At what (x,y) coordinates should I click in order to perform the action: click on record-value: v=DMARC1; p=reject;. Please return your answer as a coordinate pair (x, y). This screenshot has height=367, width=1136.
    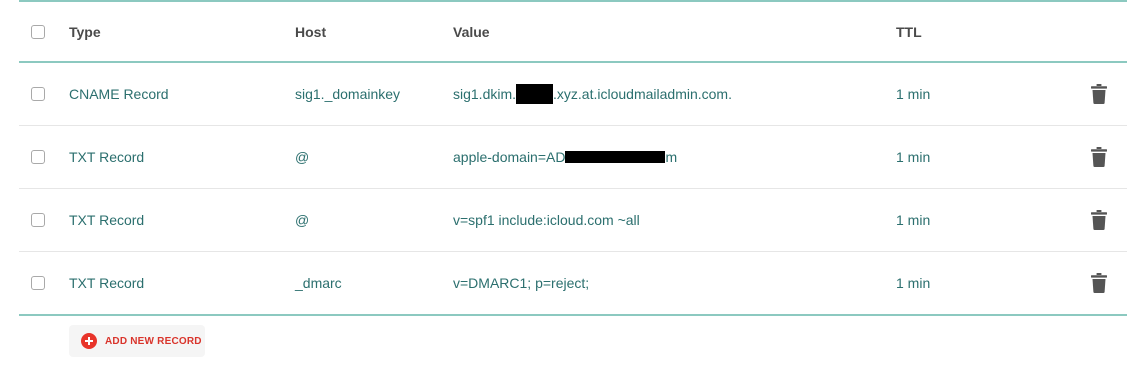
    Looking at the image, I should click on (521, 283).